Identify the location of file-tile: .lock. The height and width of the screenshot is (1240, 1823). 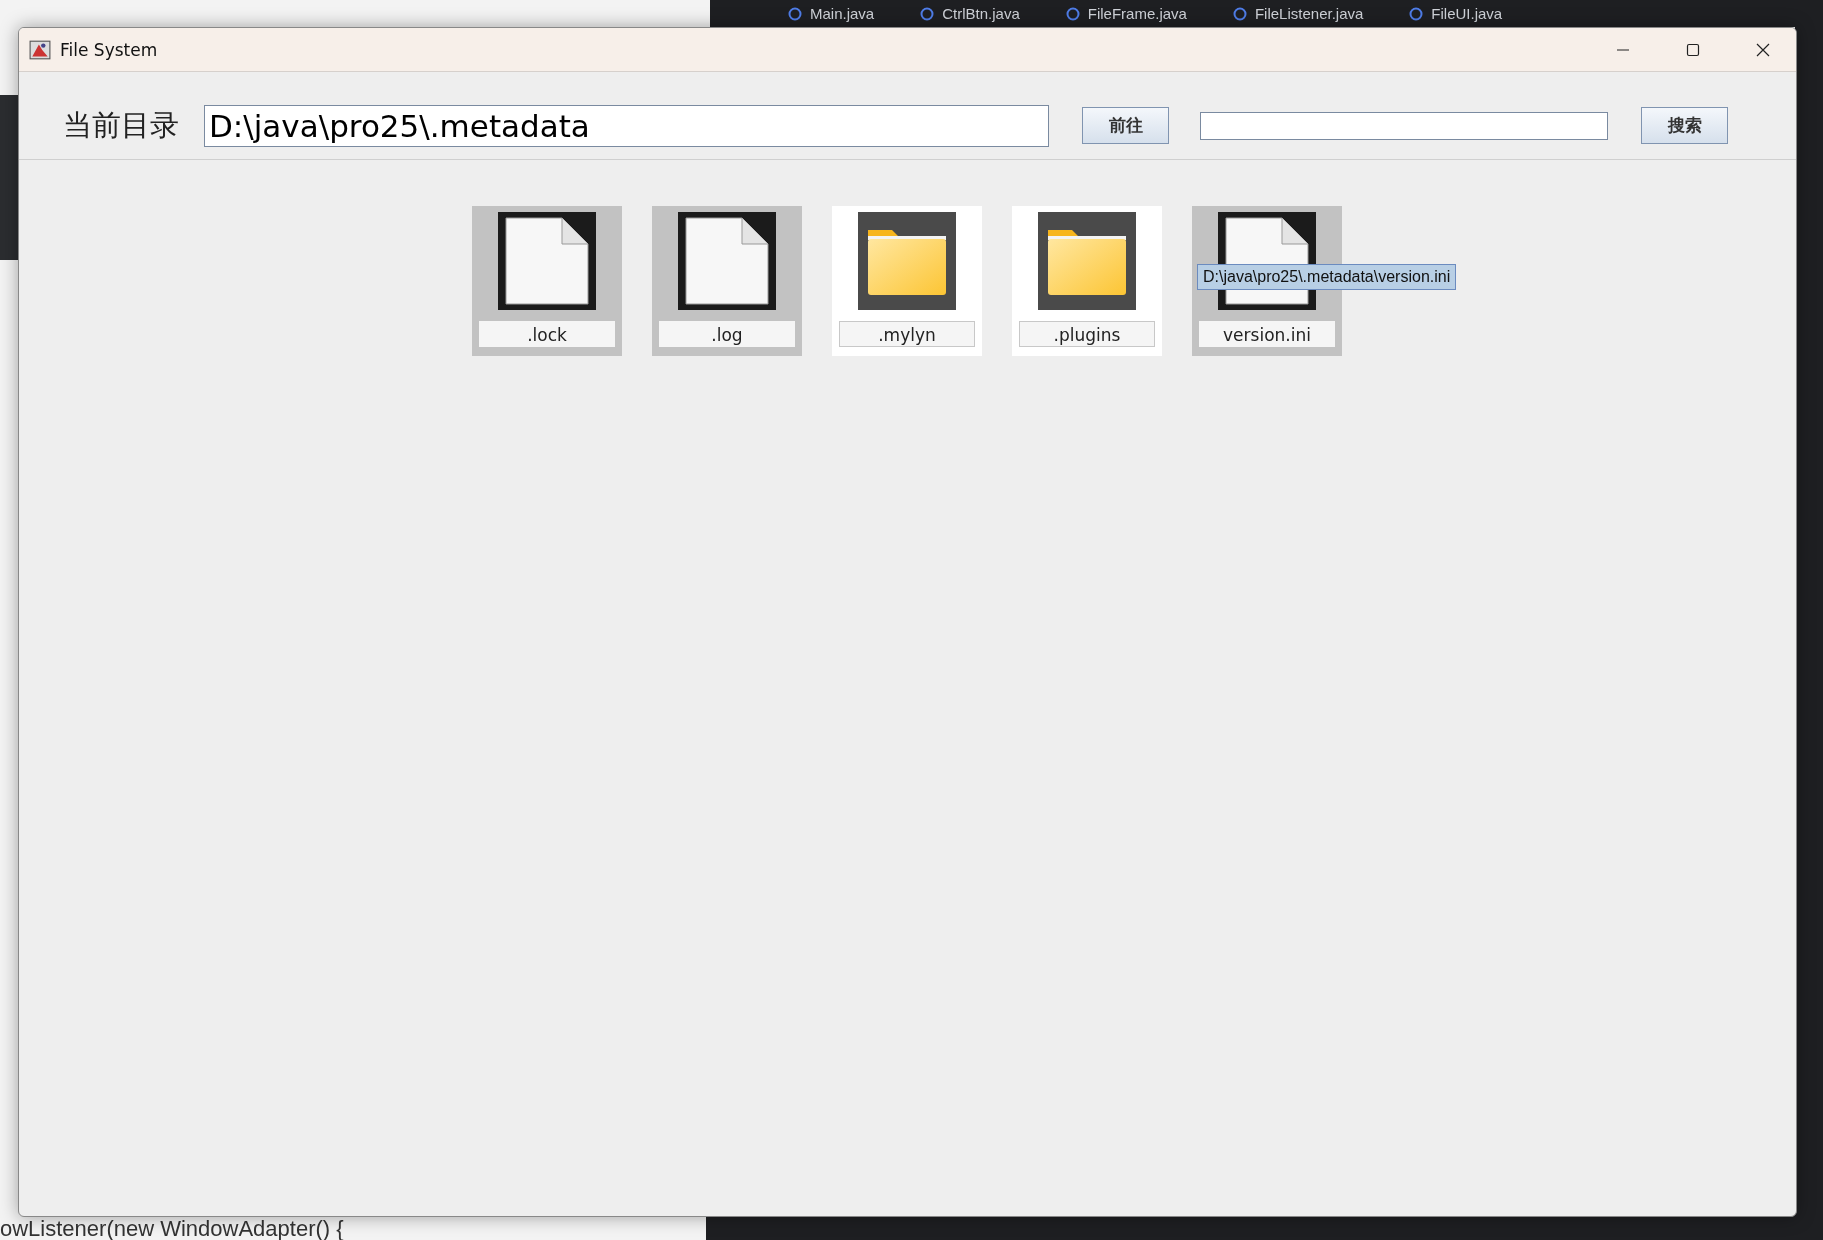
(547, 281).